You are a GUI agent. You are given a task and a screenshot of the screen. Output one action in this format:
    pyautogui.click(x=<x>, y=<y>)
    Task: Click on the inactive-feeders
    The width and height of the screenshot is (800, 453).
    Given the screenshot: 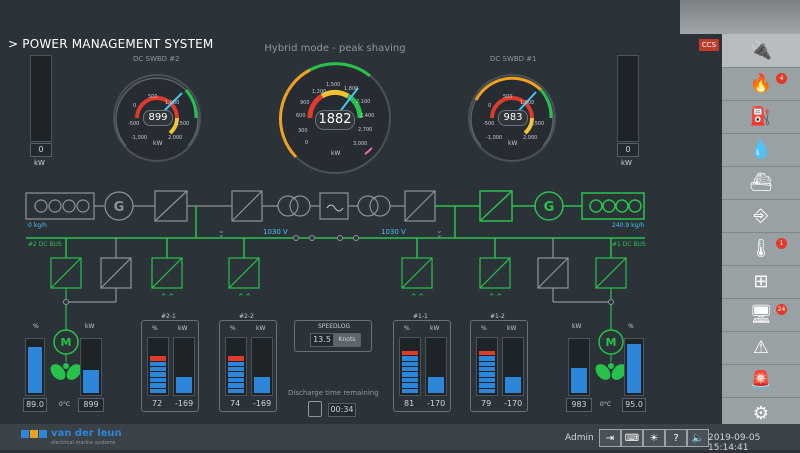 What is the action you would take?
    pyautogui.click(x=334, y=248)
    